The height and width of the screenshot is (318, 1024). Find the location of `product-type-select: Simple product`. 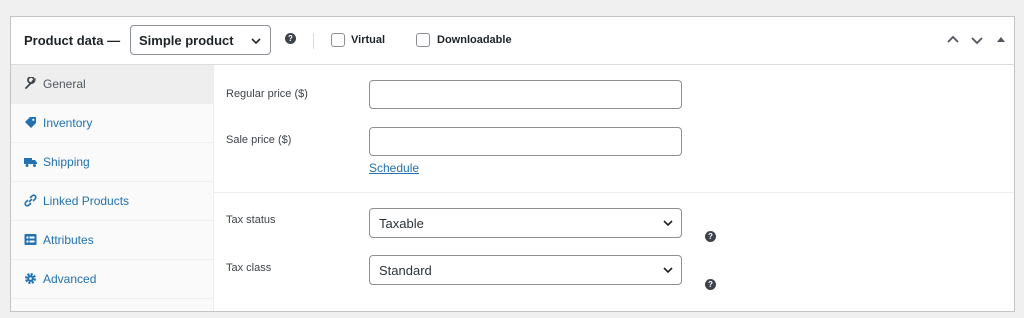

product-type-select: Simple product is located at coordinates (200, 40).